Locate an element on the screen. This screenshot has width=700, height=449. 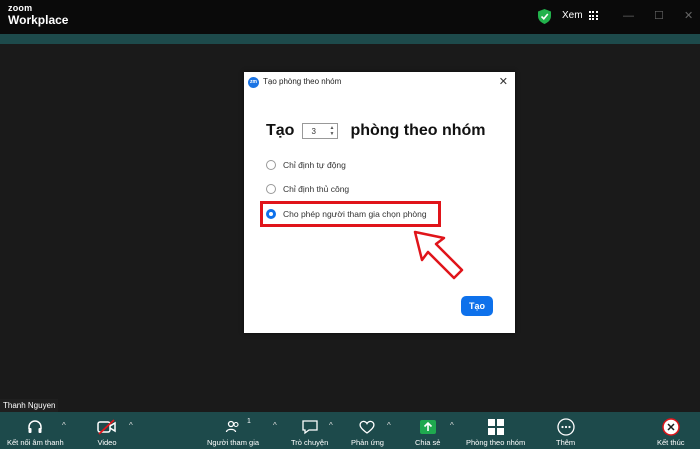
end-meeting-label: Kết thúc is located at coordinates (671, 442).